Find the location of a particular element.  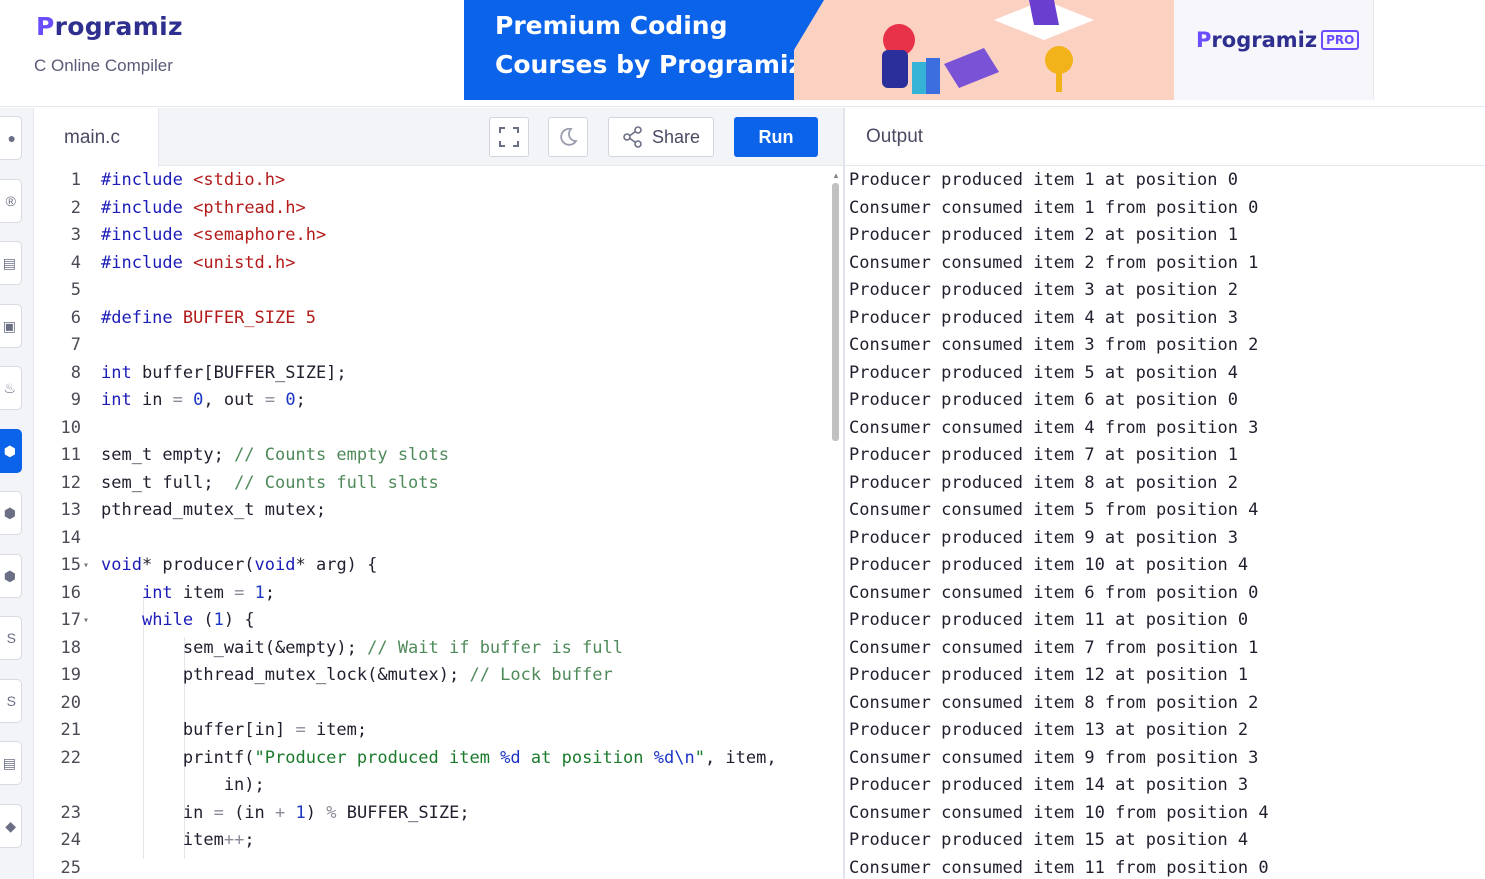

fullscreen-button is located at coordinates (509, 137).